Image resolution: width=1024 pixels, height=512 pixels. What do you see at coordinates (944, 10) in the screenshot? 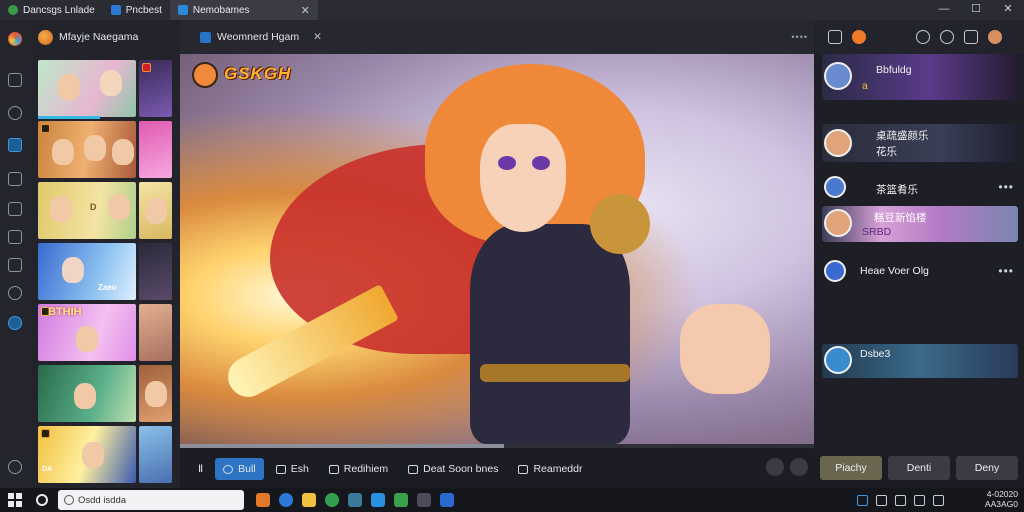
I see `minimize-button: —` at bounding box center [944, 10].